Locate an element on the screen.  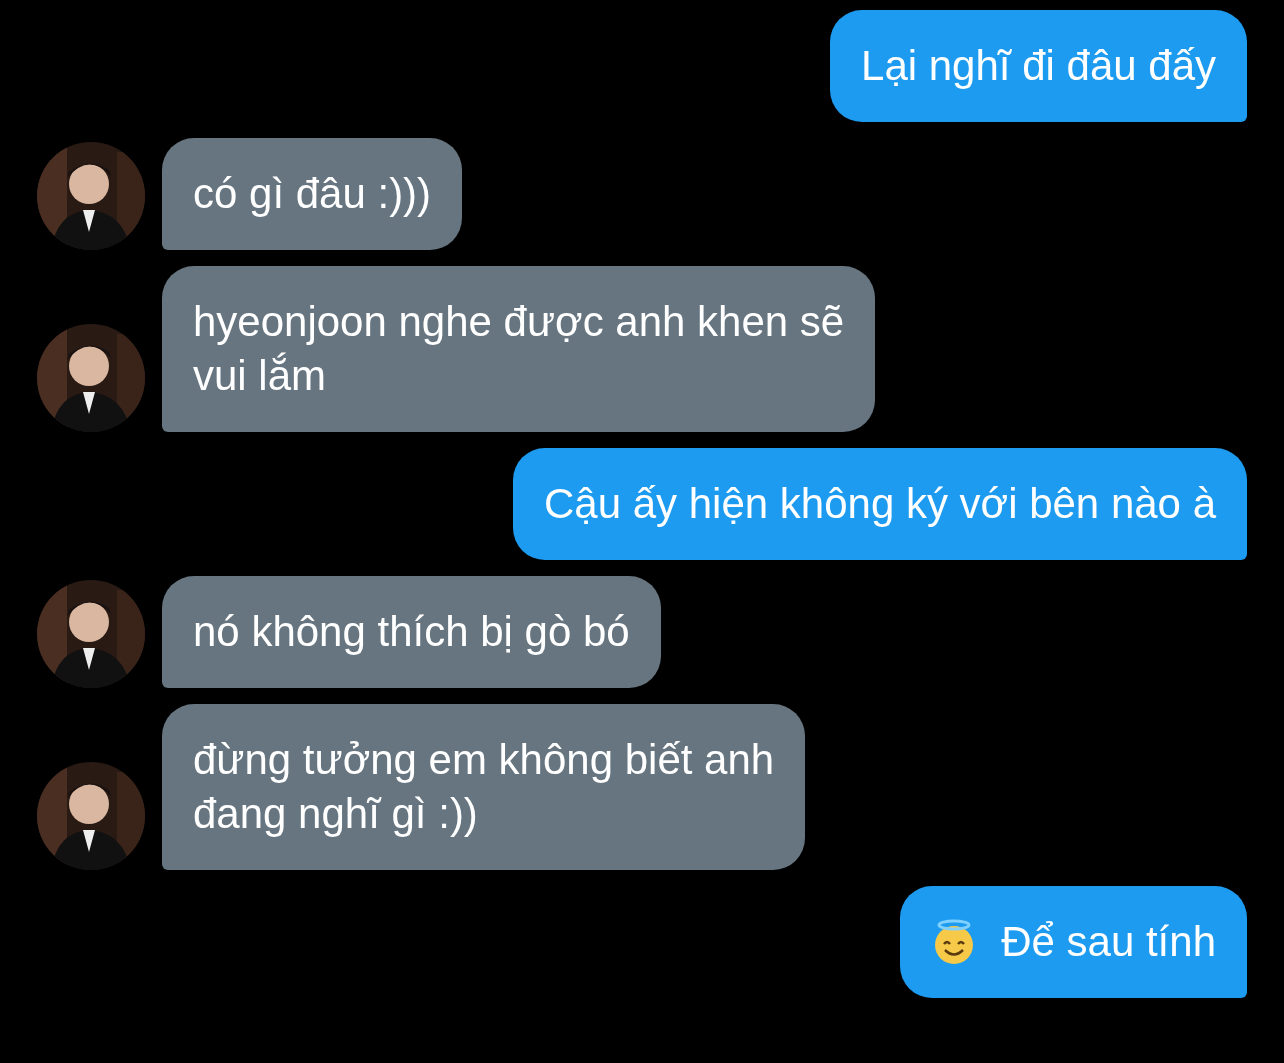
received-message-bubble: hyeonjoon nghe được anh khen sẽ vui lắm is located at coordinates (519, 349).